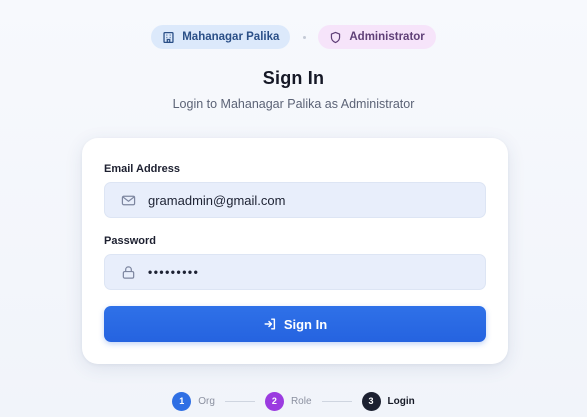  I want to click on role-badge: Administrator, so click(377, 37).